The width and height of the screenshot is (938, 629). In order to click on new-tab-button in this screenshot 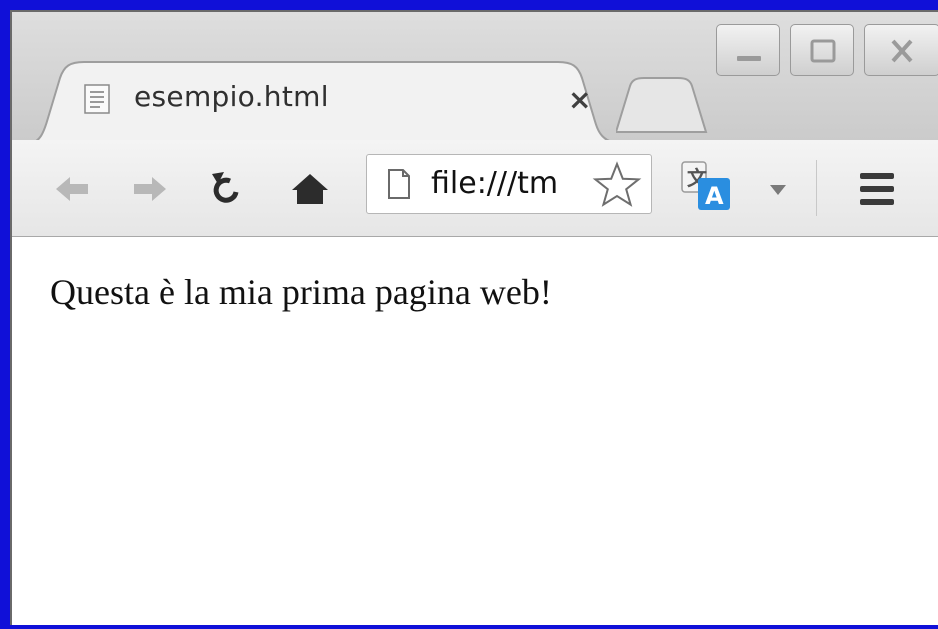, I will do `click(661, 108)`.